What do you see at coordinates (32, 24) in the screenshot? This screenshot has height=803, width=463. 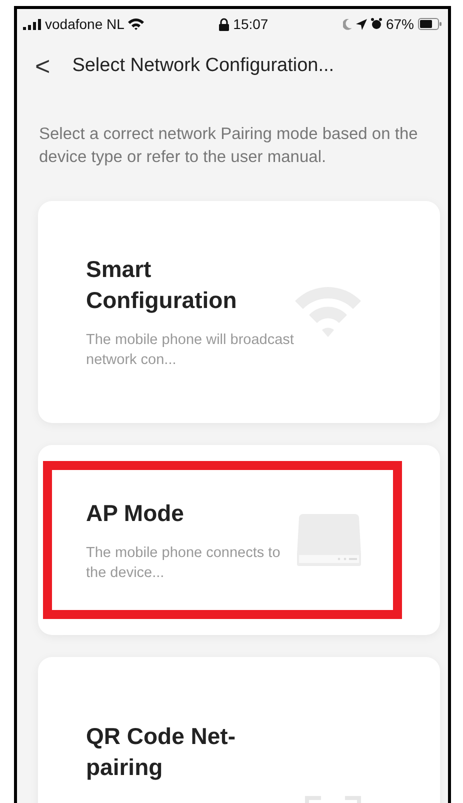 I see `signal-icon` at bounding box center [32, 24].